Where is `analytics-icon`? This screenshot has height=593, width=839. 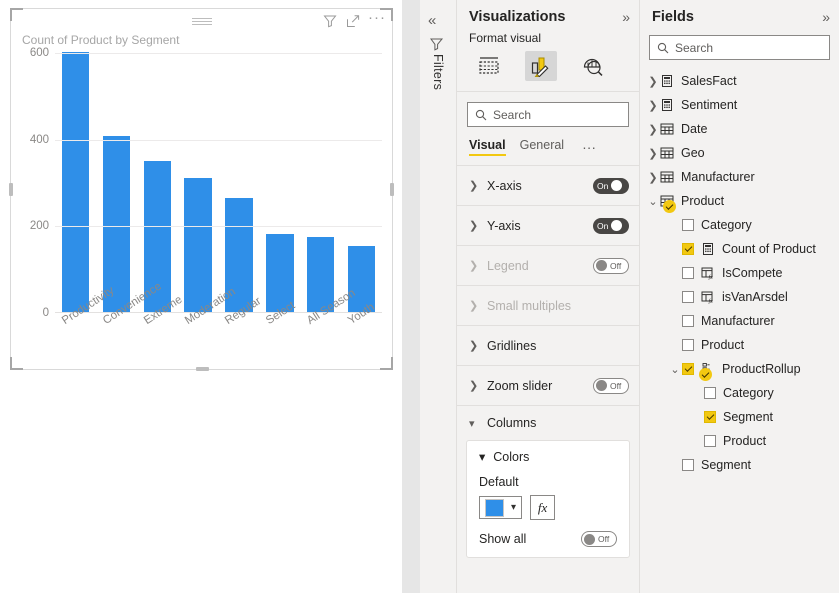
analytics-icon is located at coordinates (593, 66).